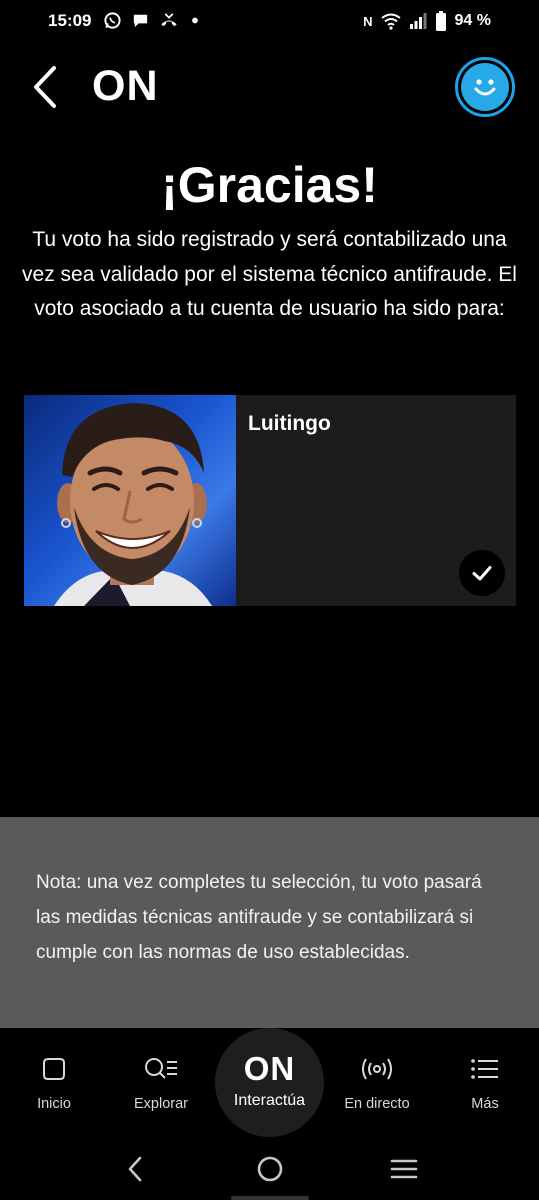  Describe the element at coordinates (112, 20) in the screenshot. I see `whatsapp-icon` at that location.